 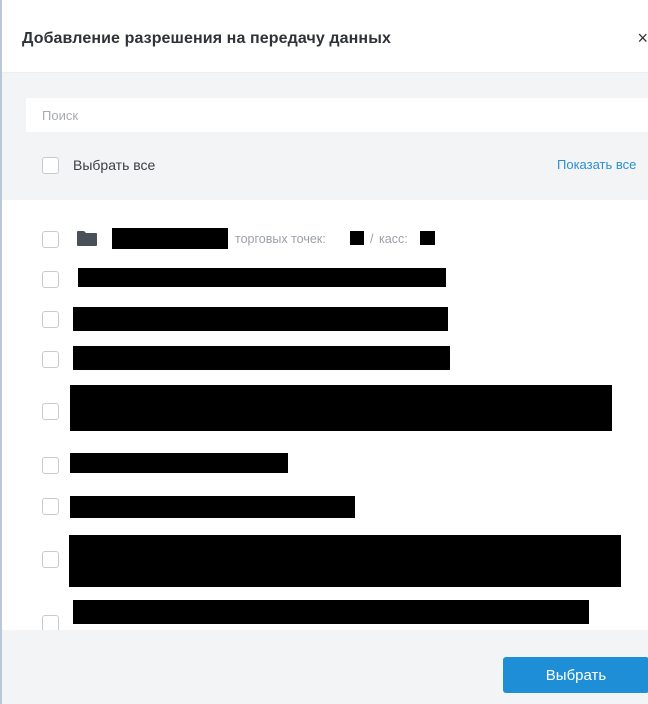 I want to click on redacted-registers-count, so click(x=427, y=238).